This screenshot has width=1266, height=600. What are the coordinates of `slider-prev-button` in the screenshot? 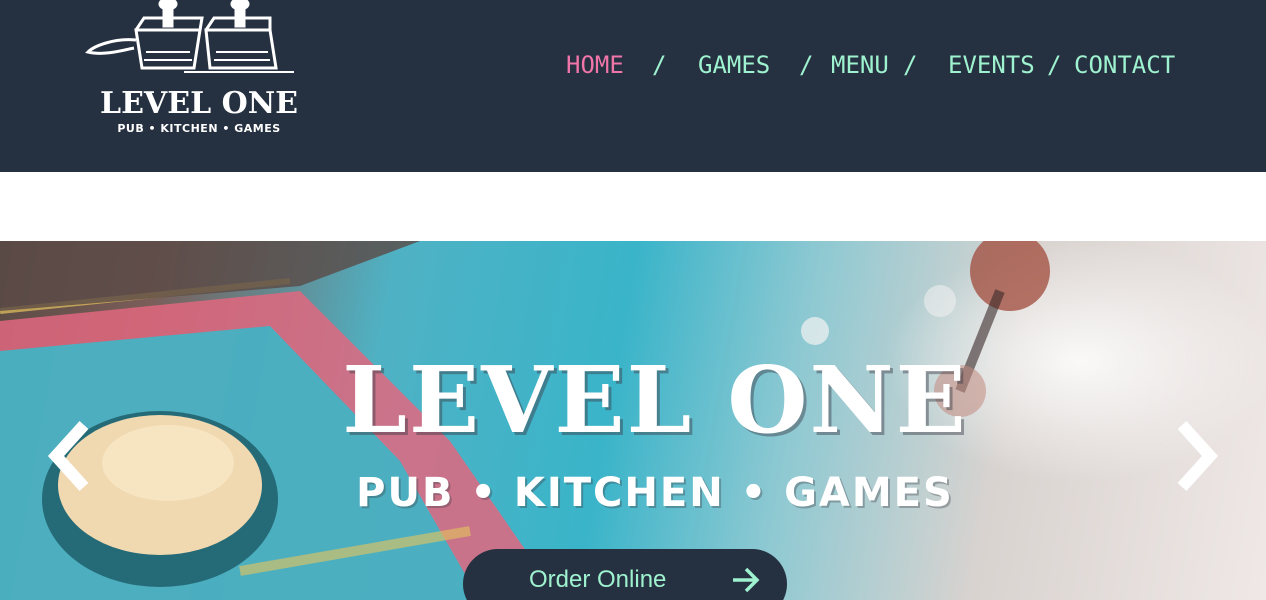 It's located at (70, 456).